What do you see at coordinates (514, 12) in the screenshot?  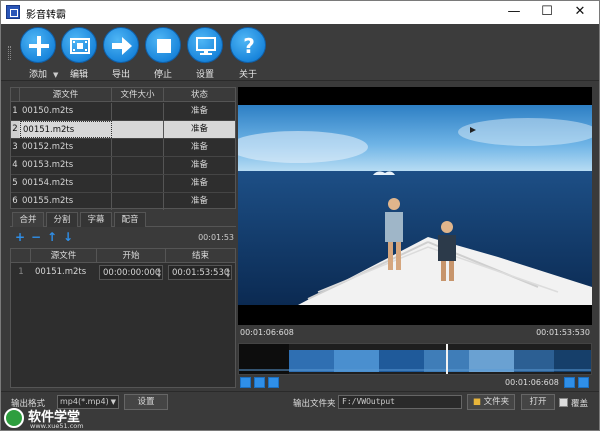 I see `minimize-button: —` at bounding box center [514, 12].